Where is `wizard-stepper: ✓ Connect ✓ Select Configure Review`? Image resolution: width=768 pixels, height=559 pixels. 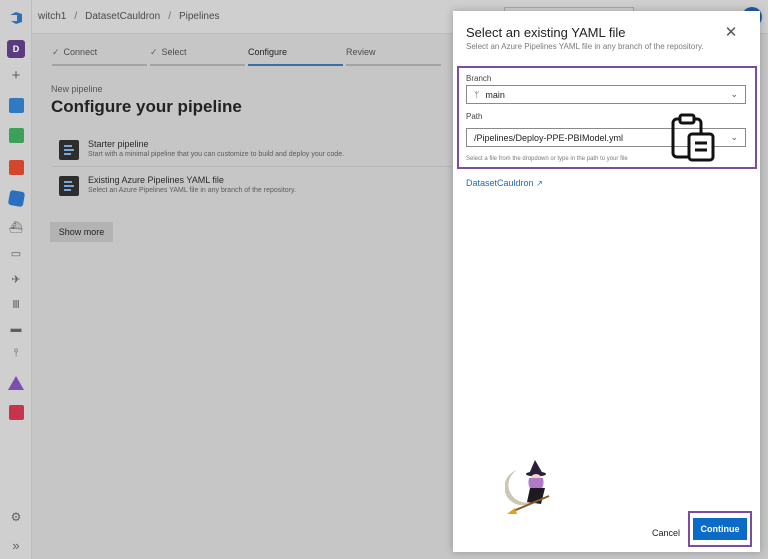
wizard-stepper: ✓ Connect ✓ Select Configure Review is located at coordinates (248, 55).